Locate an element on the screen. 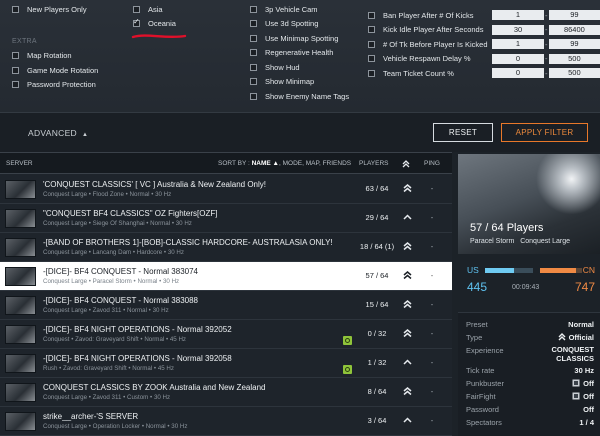 The width and height of the screenshot is (600, 436). server-players: 29 / 64 is located at coordinates (377, 217).